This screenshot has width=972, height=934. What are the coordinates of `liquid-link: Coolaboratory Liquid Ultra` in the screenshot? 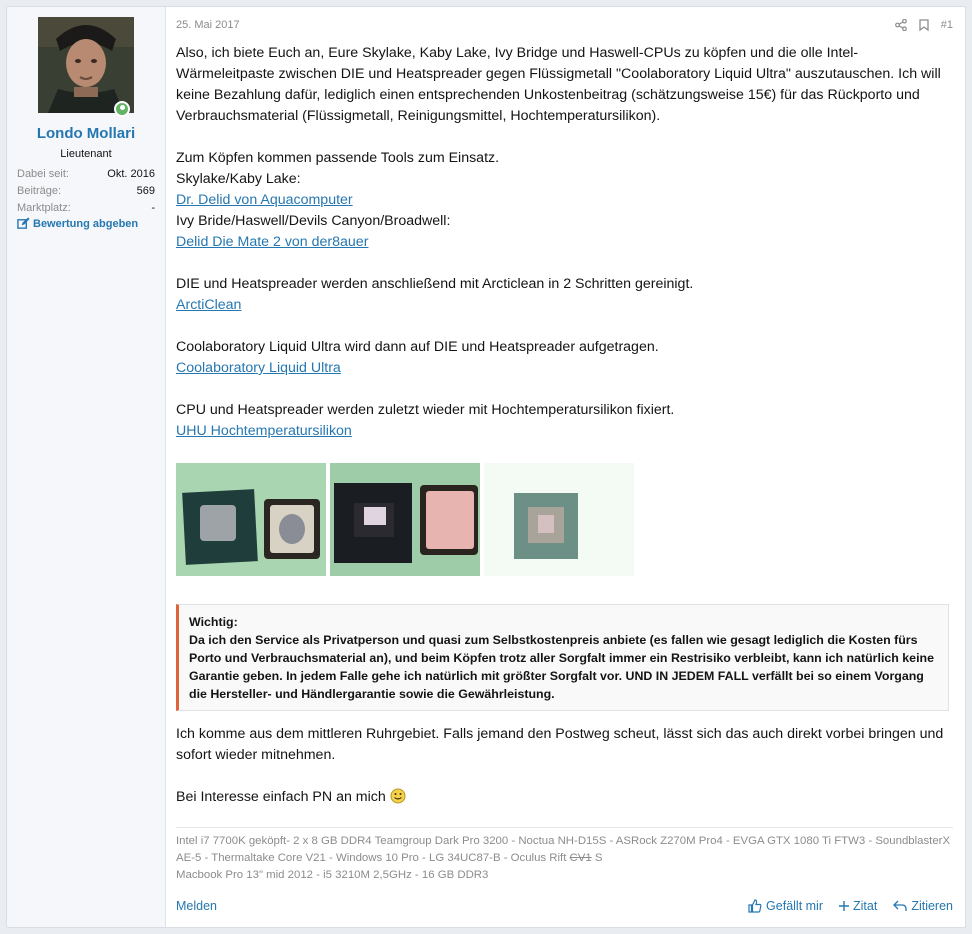 It's located at (258, 368).